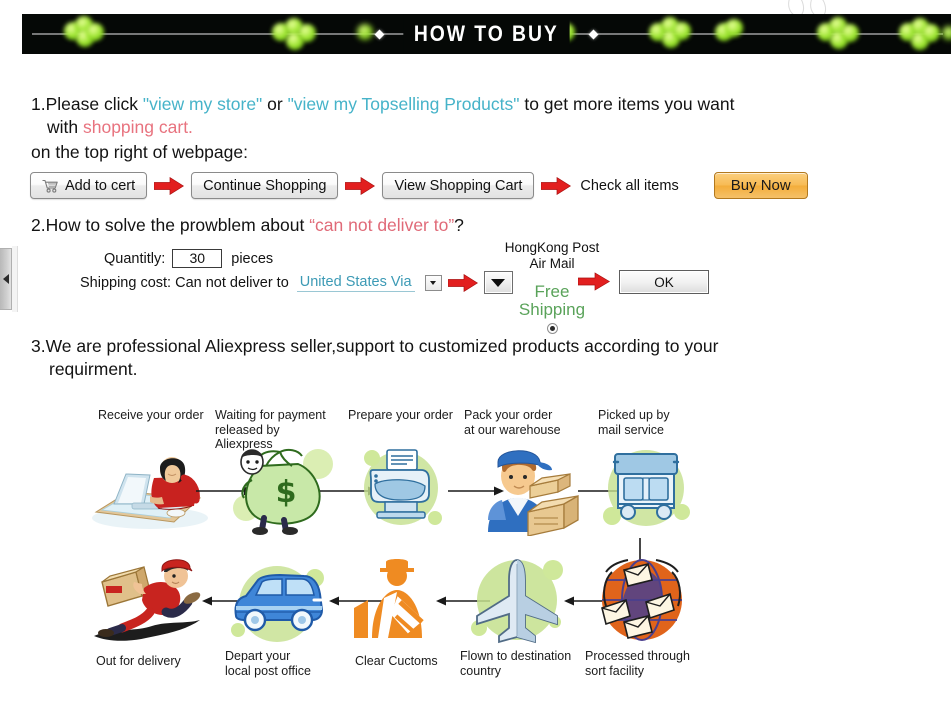 The width and height of the screenshot is (951, 707). I want to click on view-shopping-cart-label: View Shopping Cart, so click(458, 185).